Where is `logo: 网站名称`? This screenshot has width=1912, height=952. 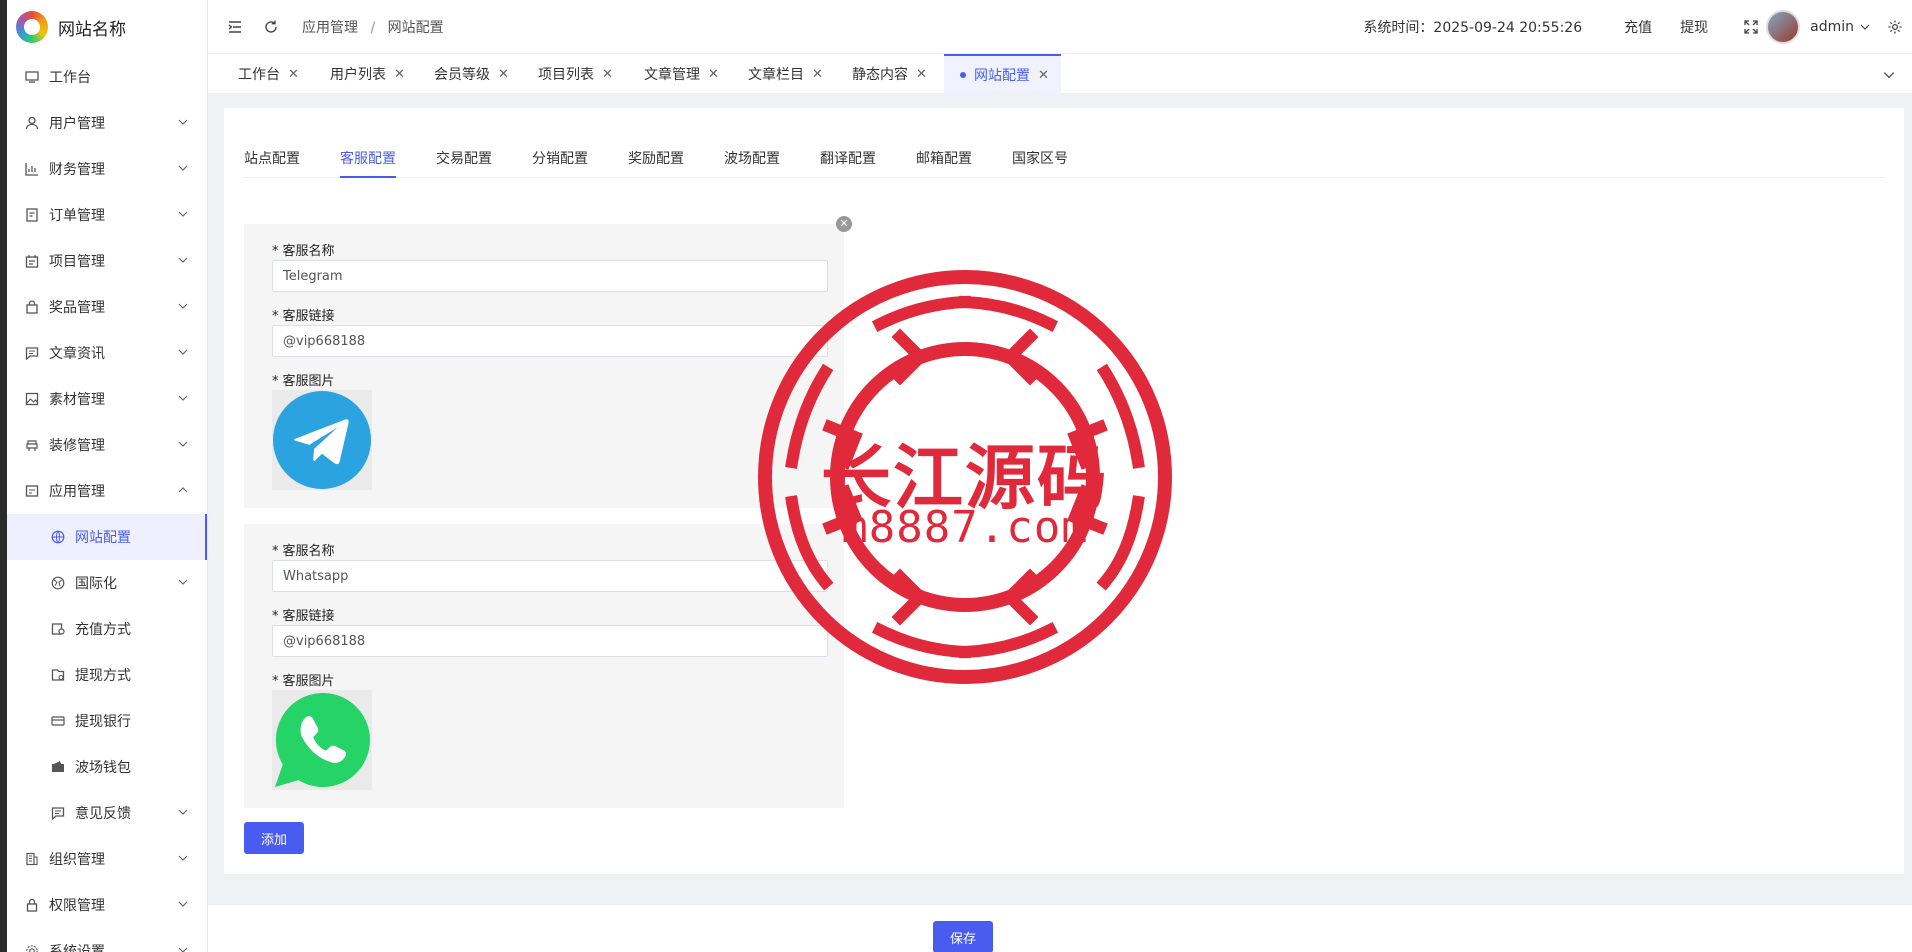 logo: 网站名称 is located at coordinates (103, 27).